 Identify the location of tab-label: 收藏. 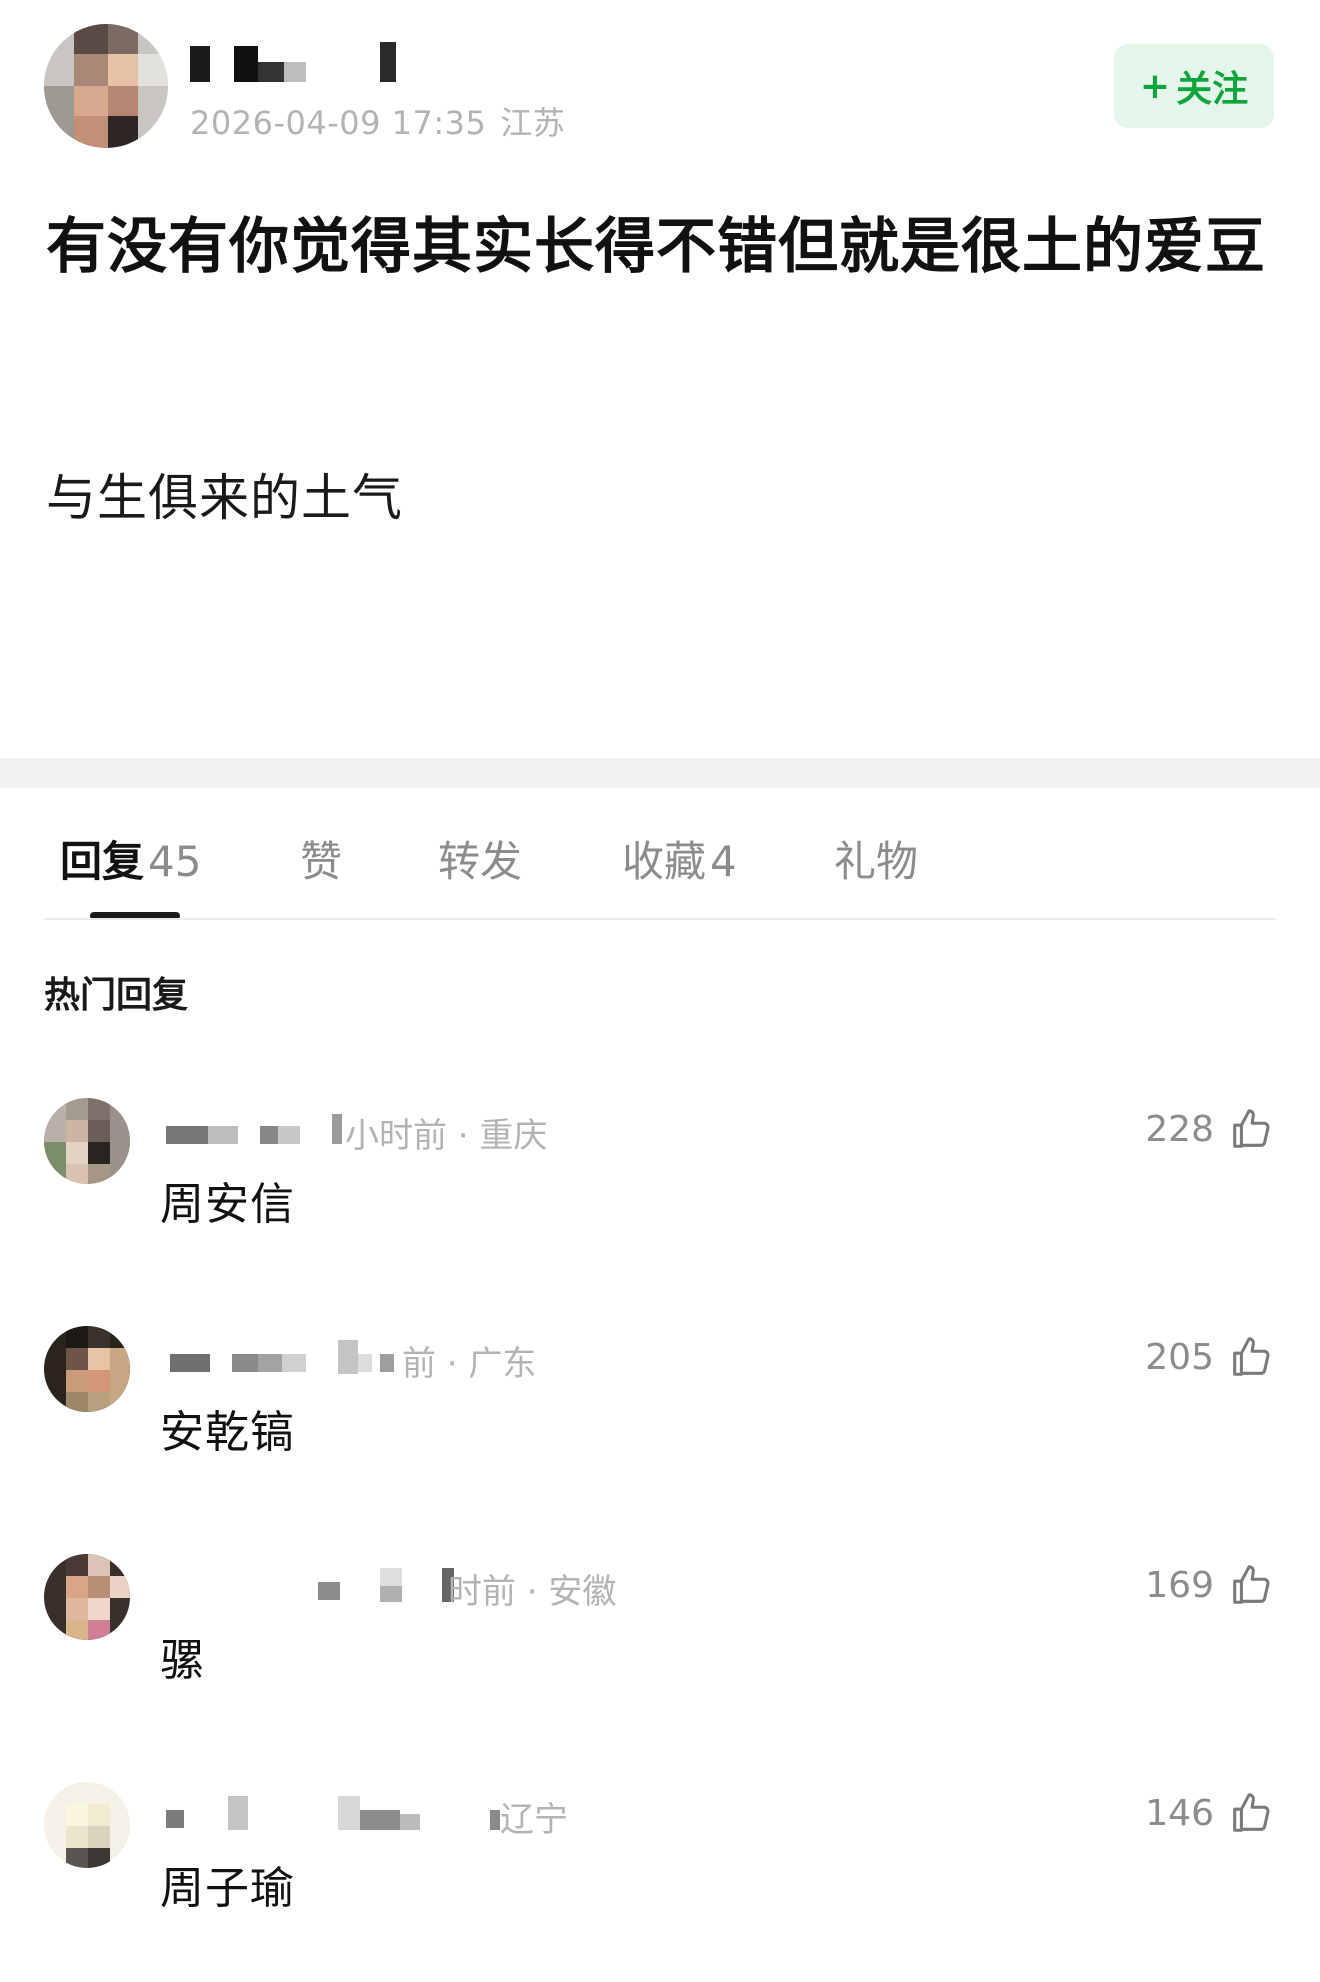
(664, 861).